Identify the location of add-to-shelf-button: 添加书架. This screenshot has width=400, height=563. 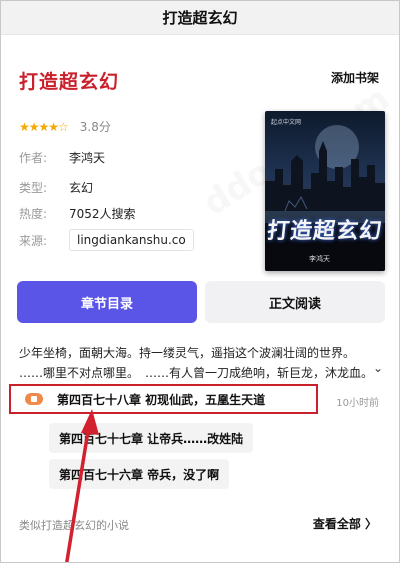
(355, 77).